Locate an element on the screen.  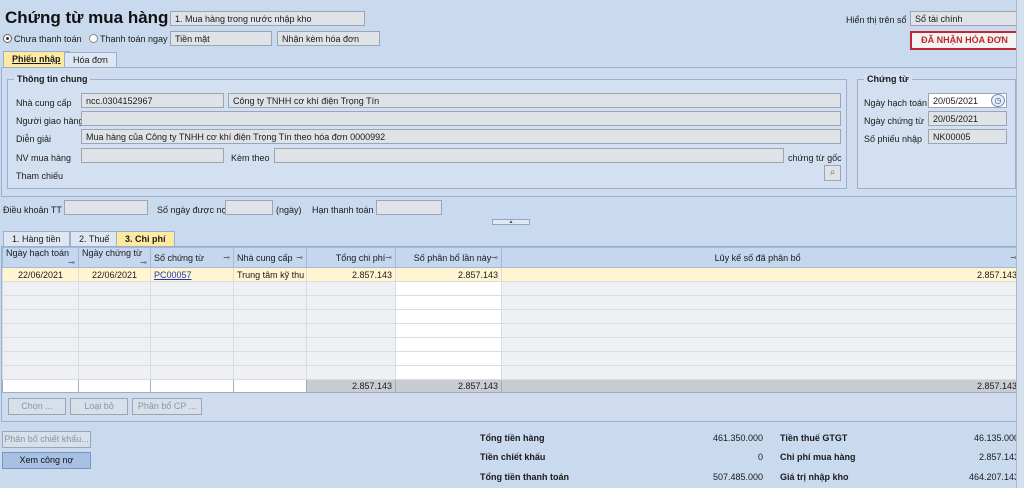
import-value-label: Giá trị nhập kho is located at coordinates (814, 477).